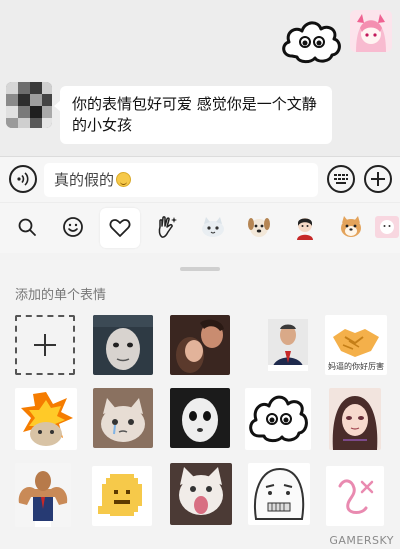  I want to click on peer-avatar, so click(29, 105).